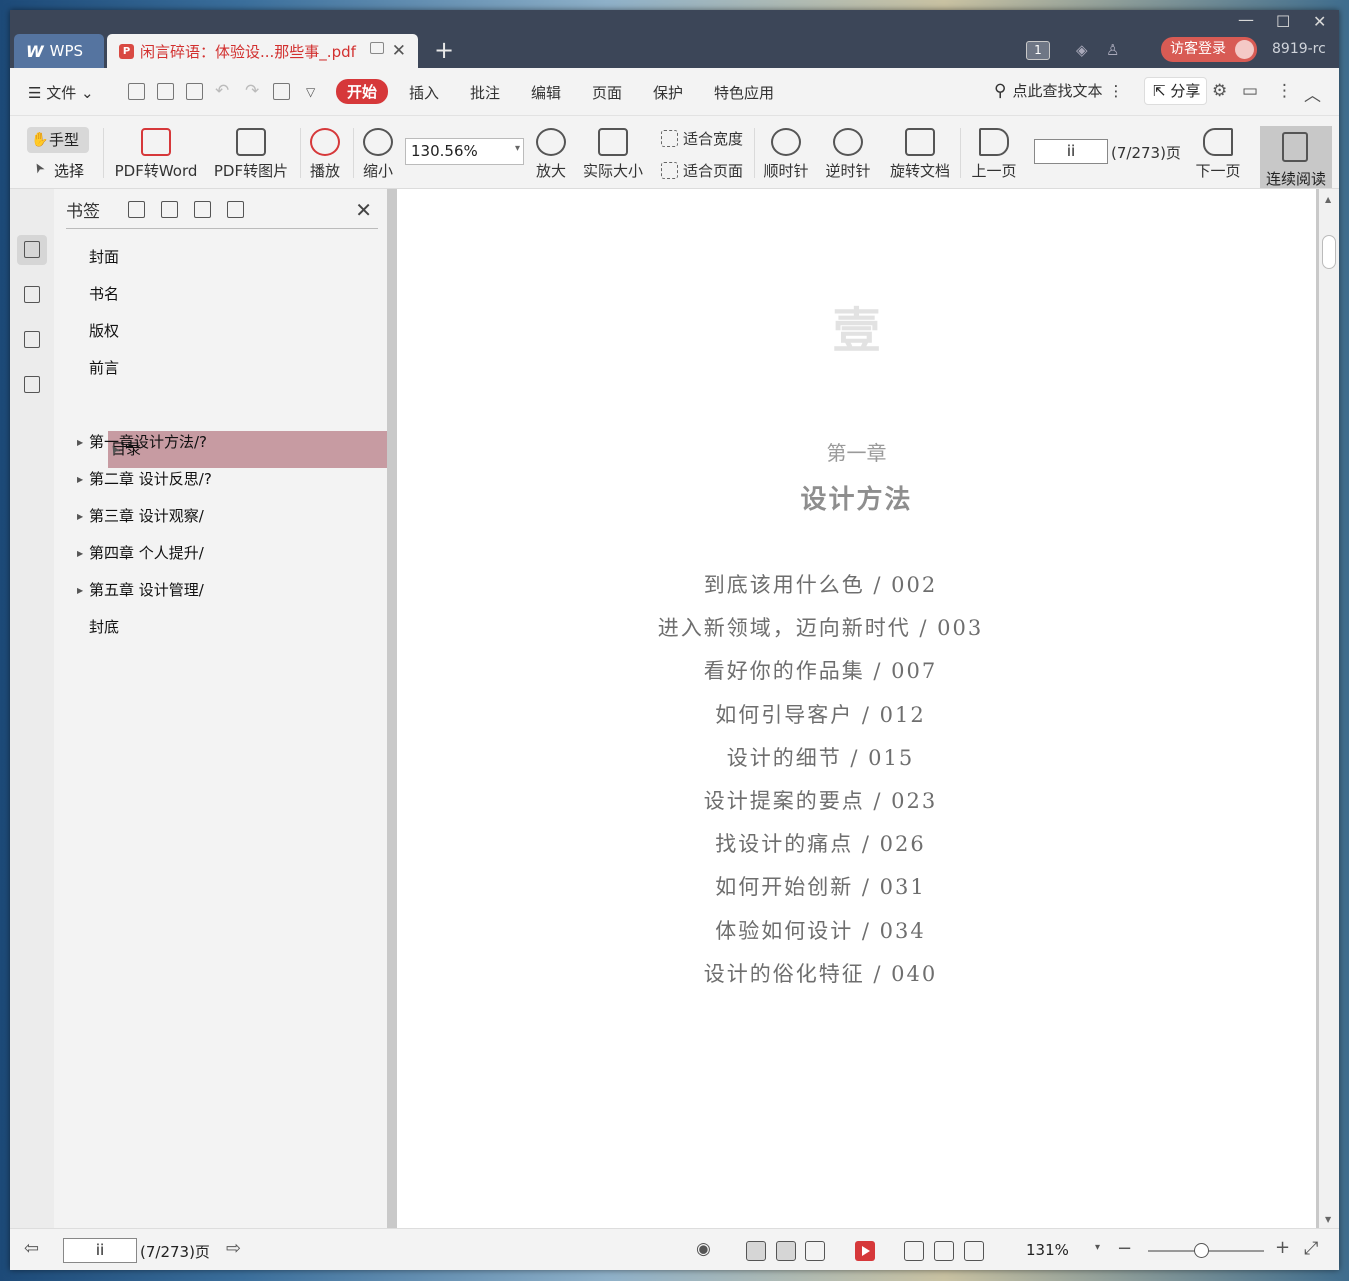 The height and width of the screenshot is (1281, 1349). What do you see at coordinates (424, 92) in the screenshot?
I see `menu-insert: 插入` at bounding box center [424, 92].